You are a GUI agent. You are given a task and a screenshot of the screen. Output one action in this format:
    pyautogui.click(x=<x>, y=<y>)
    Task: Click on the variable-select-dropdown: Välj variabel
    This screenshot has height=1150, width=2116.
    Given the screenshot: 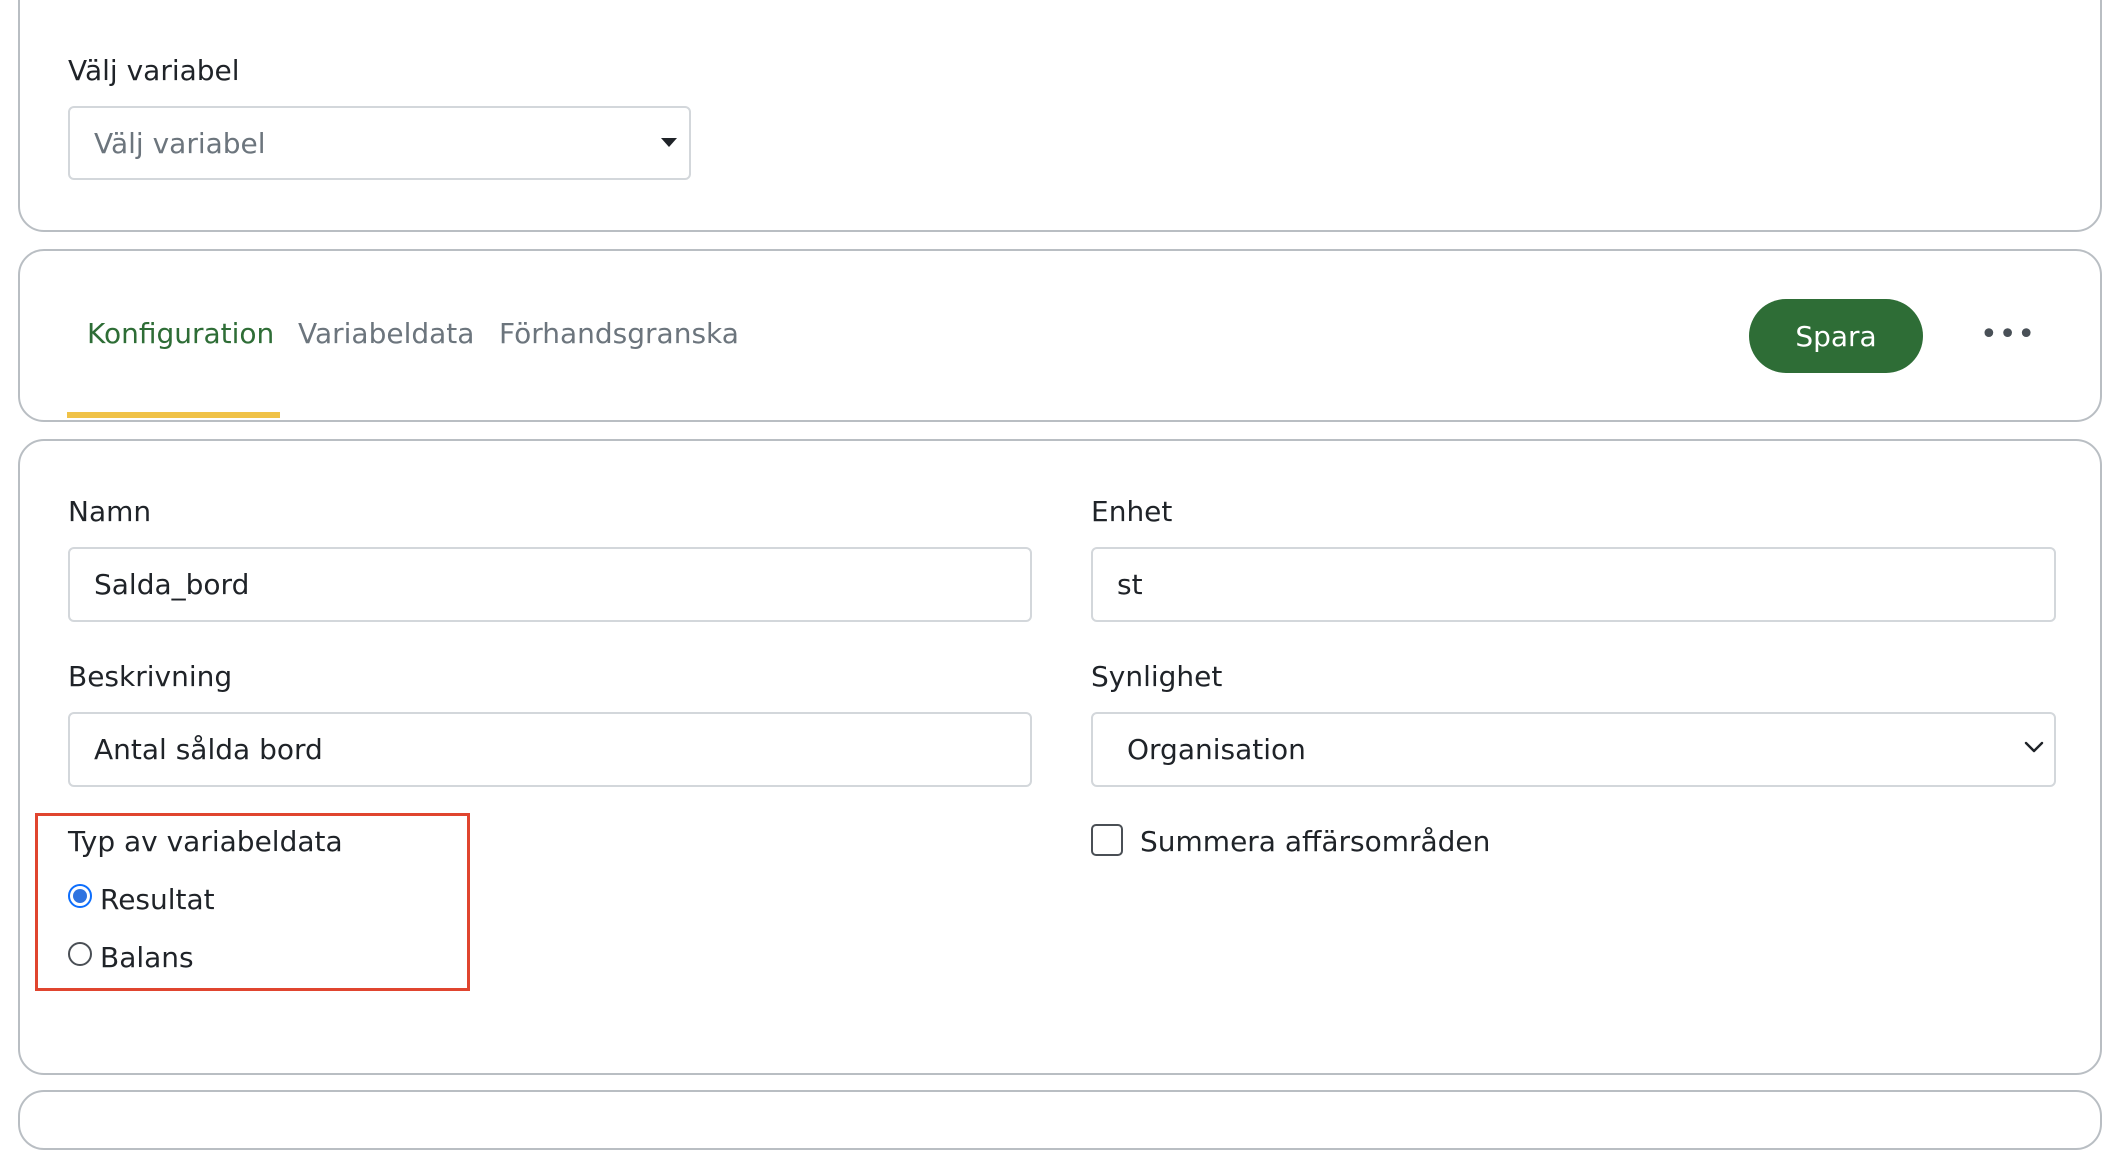 What is the action you would take?
    pyautogui.click(x=379, y=143)
    